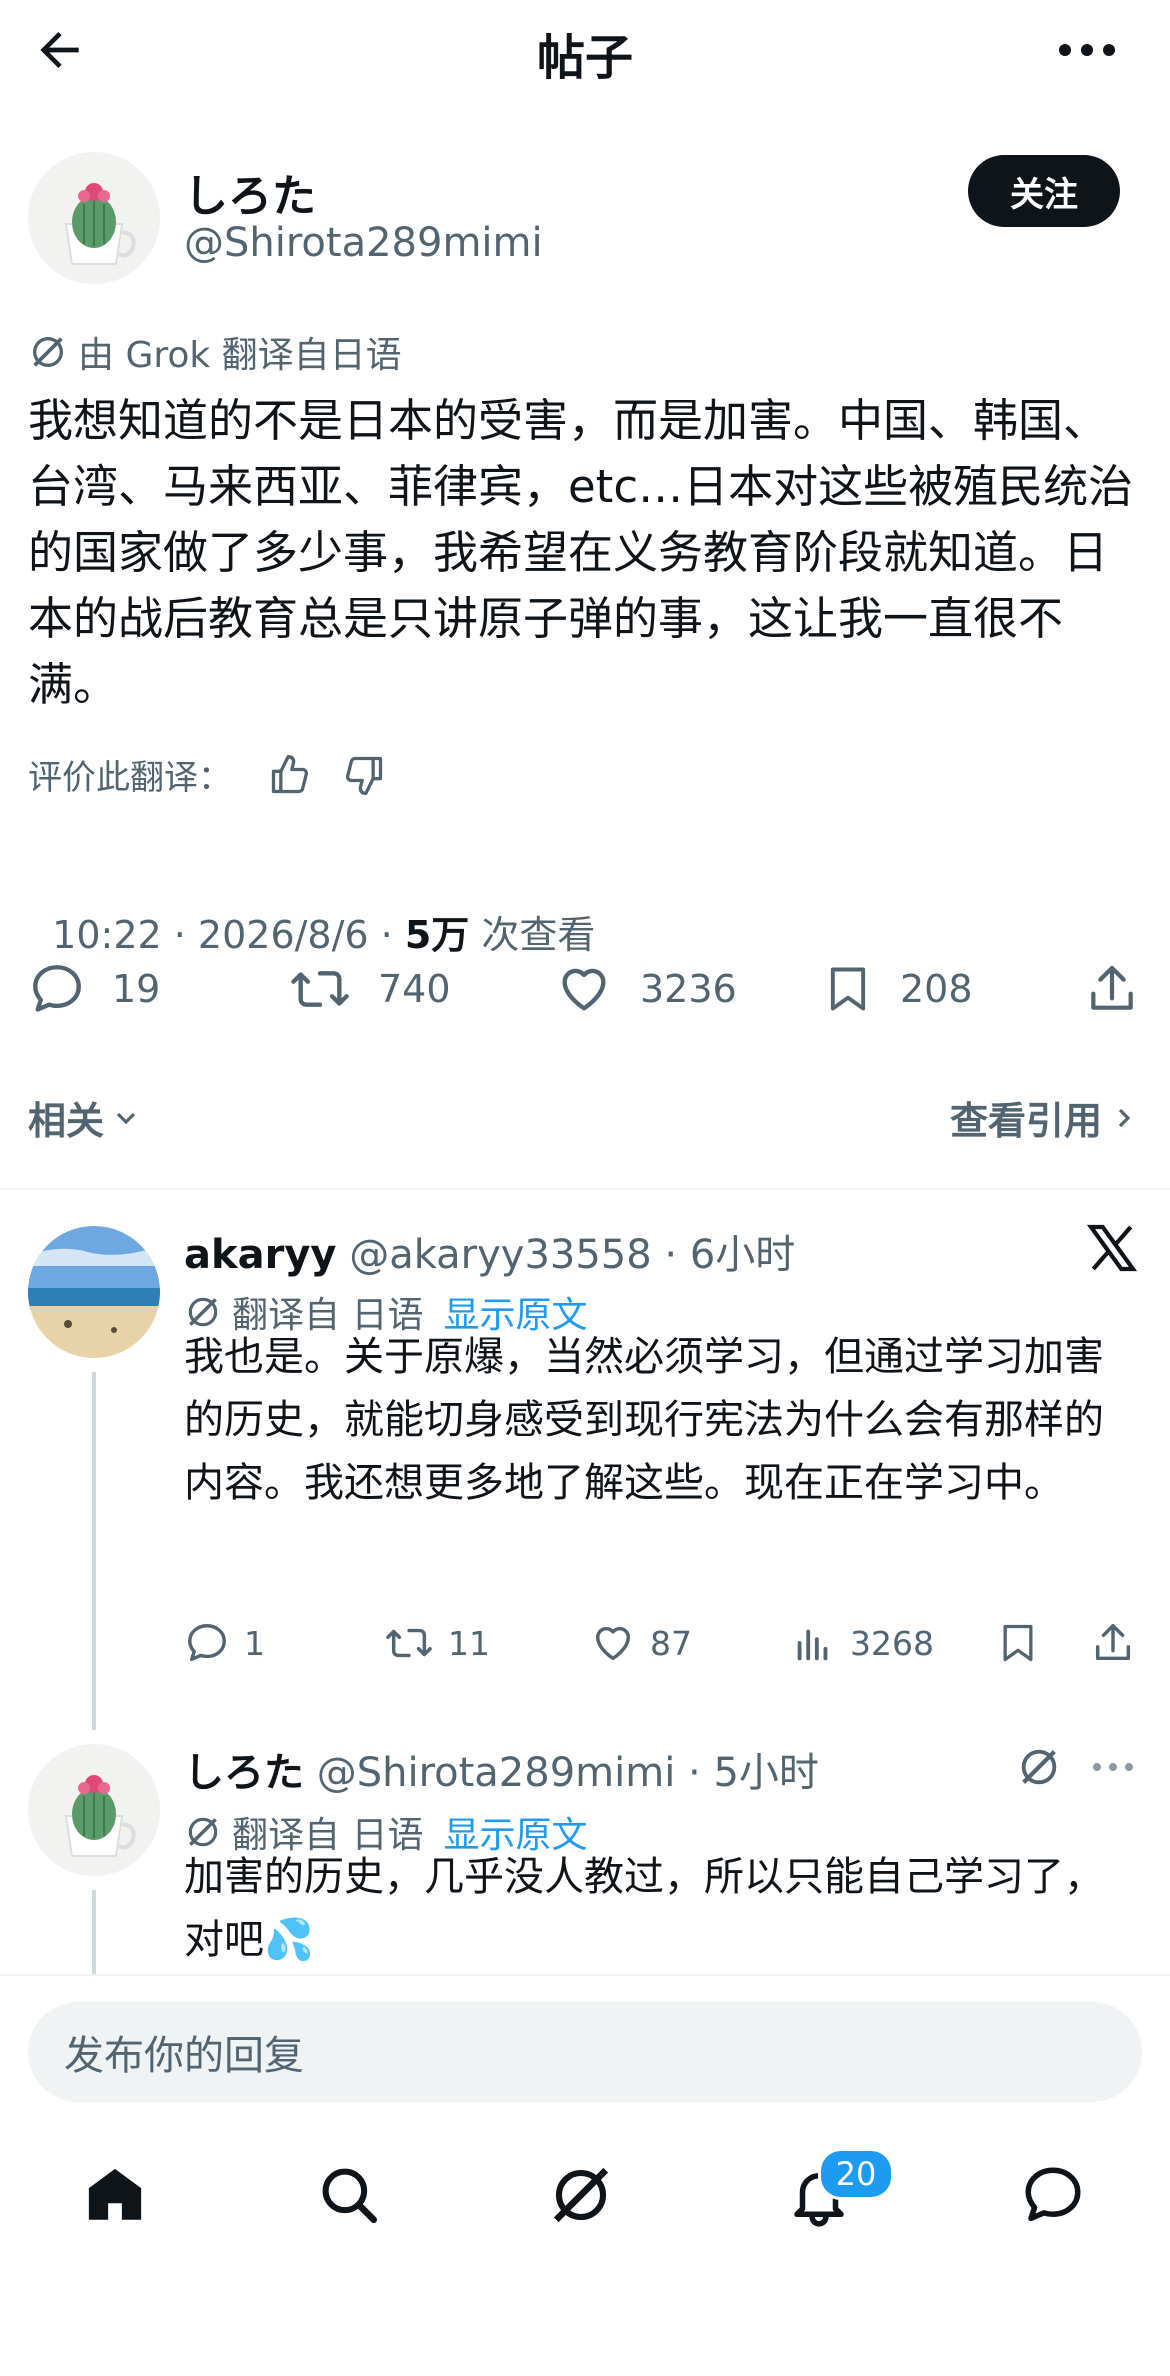 This screenshot has width=1170, height=2376. I want to click on reply-header: しろた @Shirota289mimi · 5小时, so click(501, 1769).